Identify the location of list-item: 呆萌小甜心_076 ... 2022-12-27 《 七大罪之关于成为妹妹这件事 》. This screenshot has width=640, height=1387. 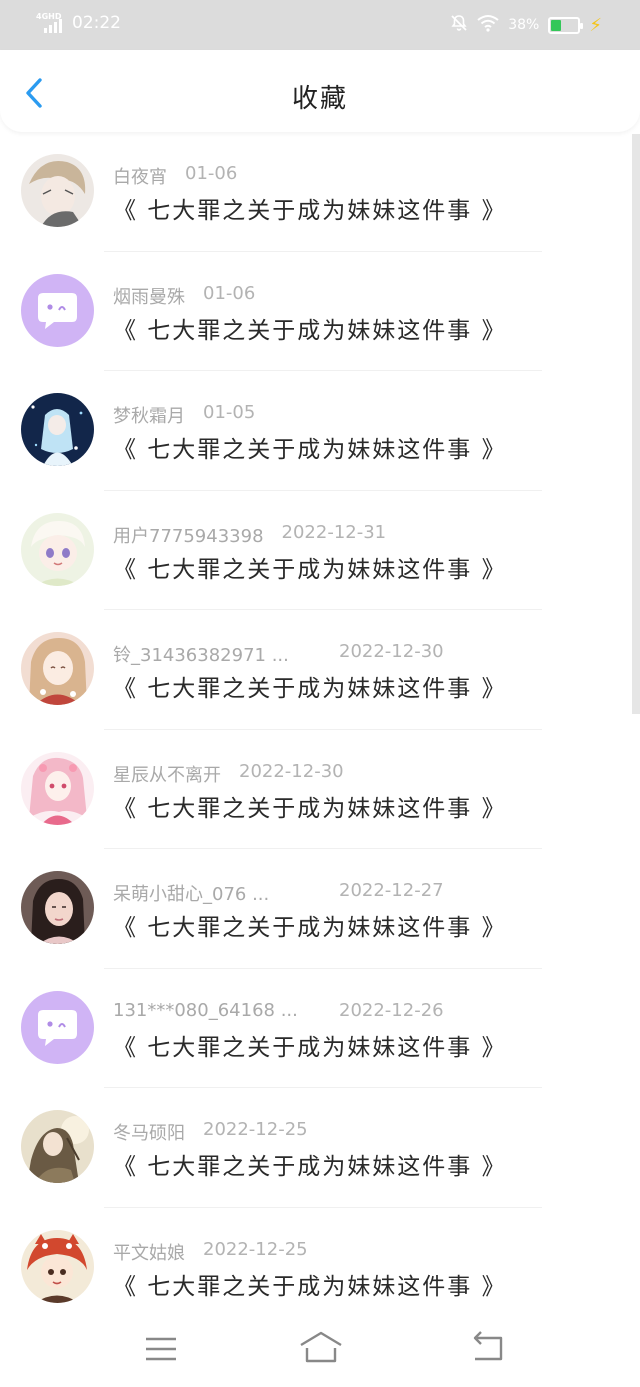
(320, 909).